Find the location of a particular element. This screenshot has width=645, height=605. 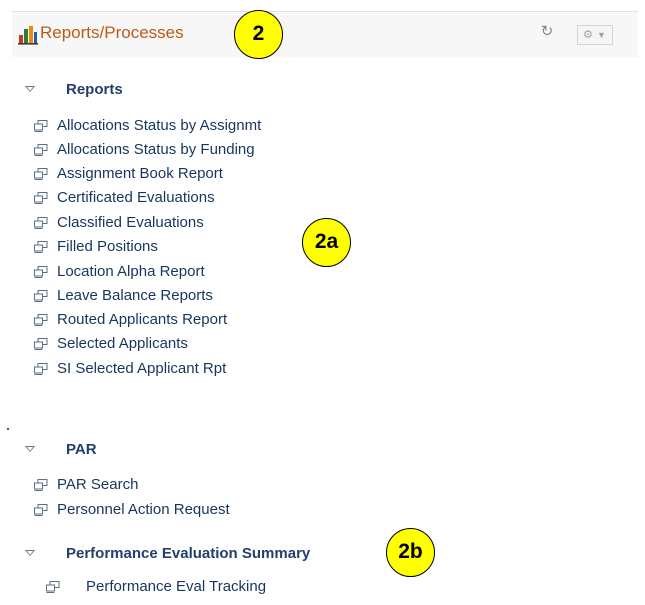

report-link: Filled Positions is located at coordinates (107, 246).